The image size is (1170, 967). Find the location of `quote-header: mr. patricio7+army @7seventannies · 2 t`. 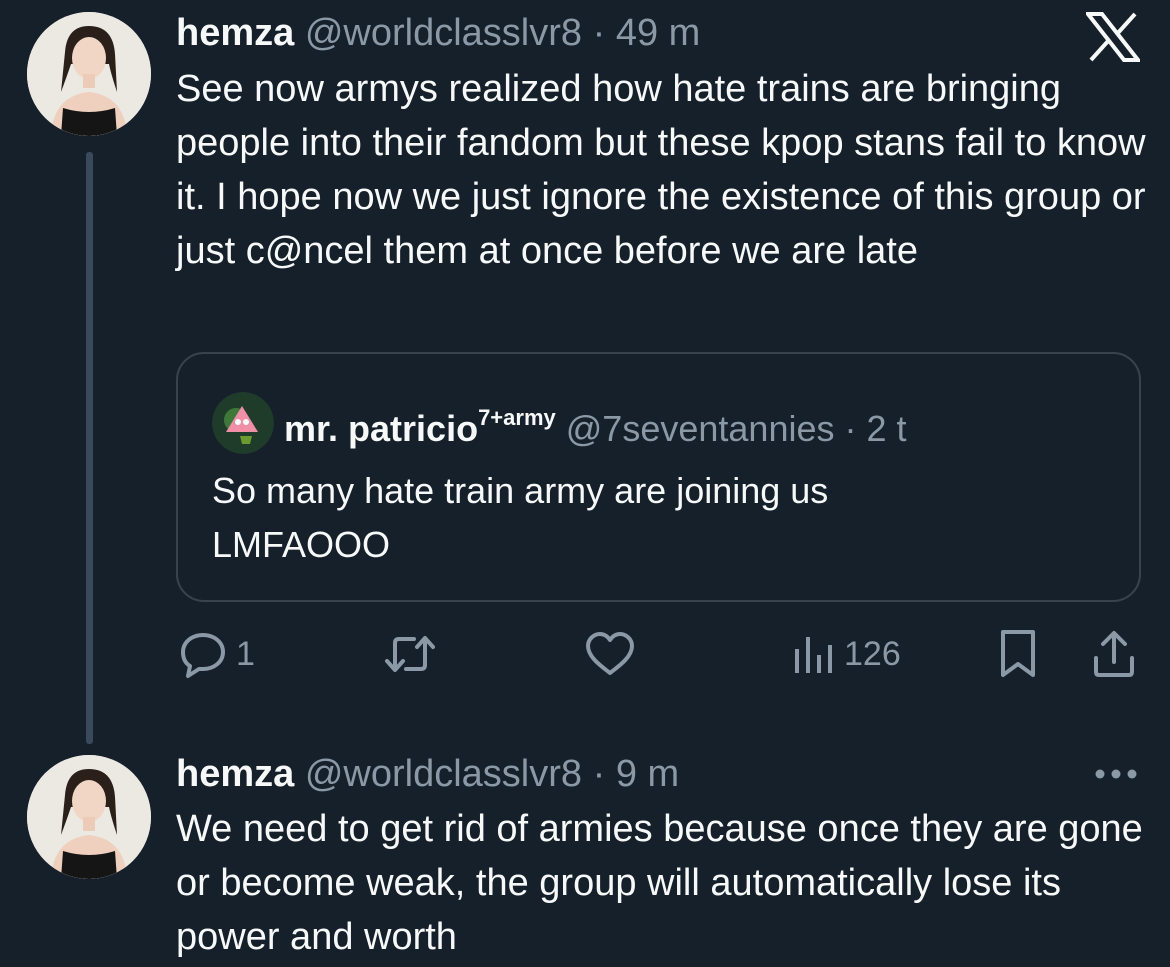

quote-header: mr. patricio7+army @7seventannies · 2 t is located at coordinates (595, 423).